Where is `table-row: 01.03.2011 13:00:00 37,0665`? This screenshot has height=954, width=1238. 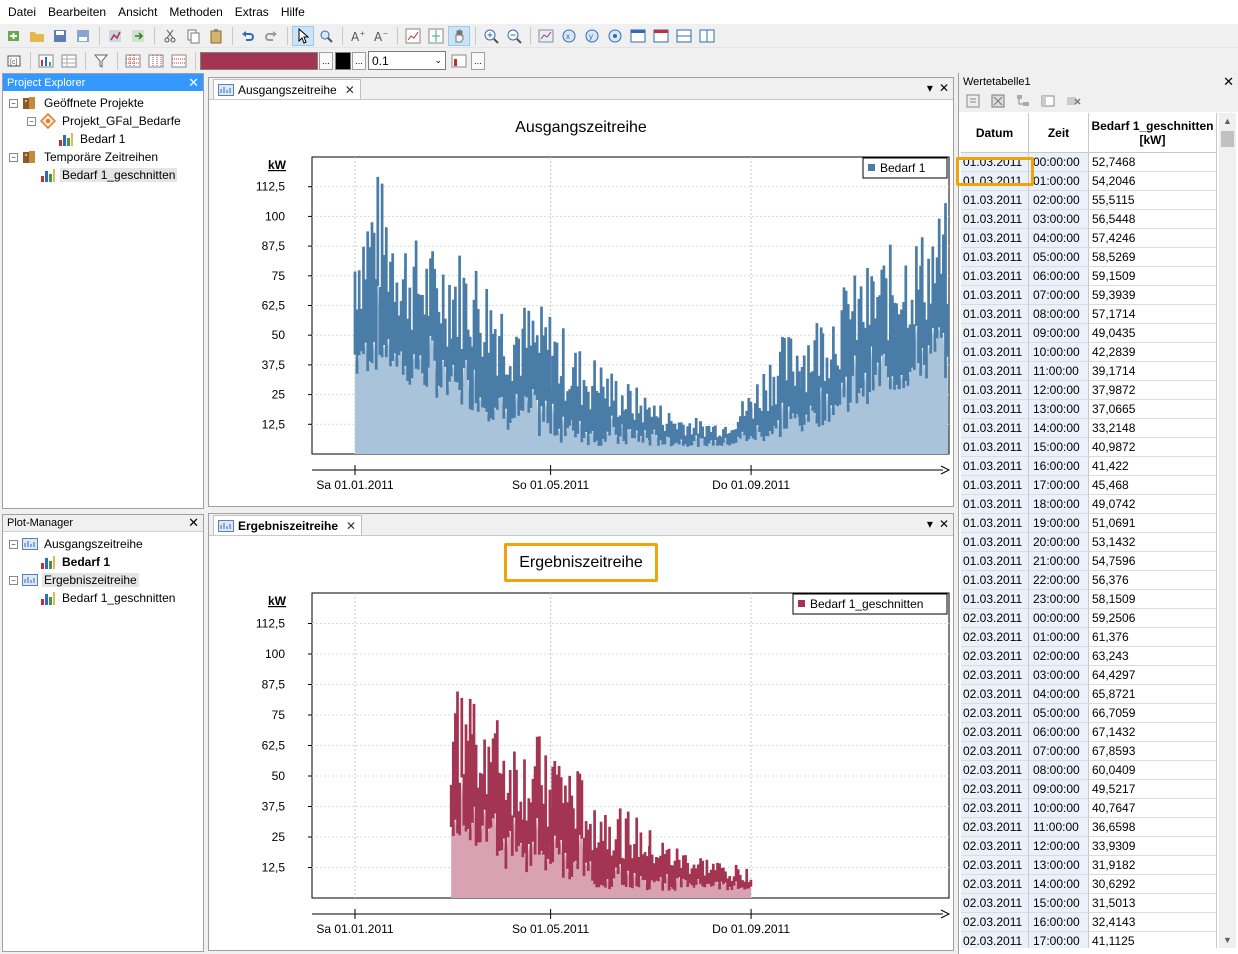 table-row: 01.03.2011 13:00:00 37,0665 is located at coordinates (1089, 409).